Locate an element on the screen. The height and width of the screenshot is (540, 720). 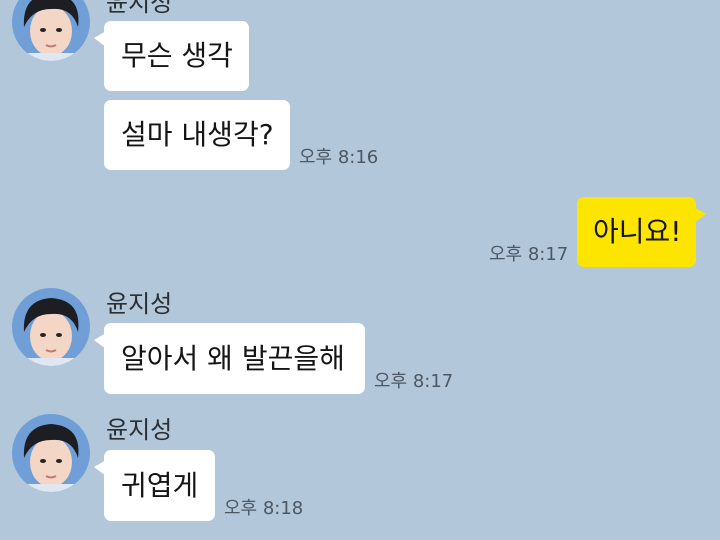
message-text: 아니요! is located at coordinates (637, 231).